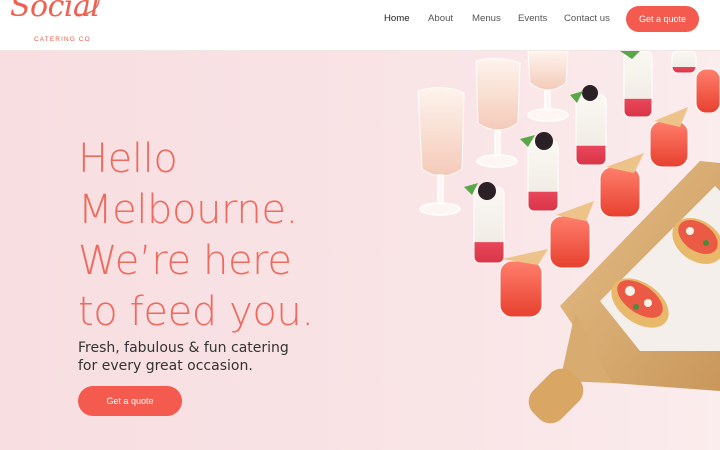  Describe the element at coordinates (188, 210) in the screenshot. I see `headline-line-2: Melbourne.` at that location.